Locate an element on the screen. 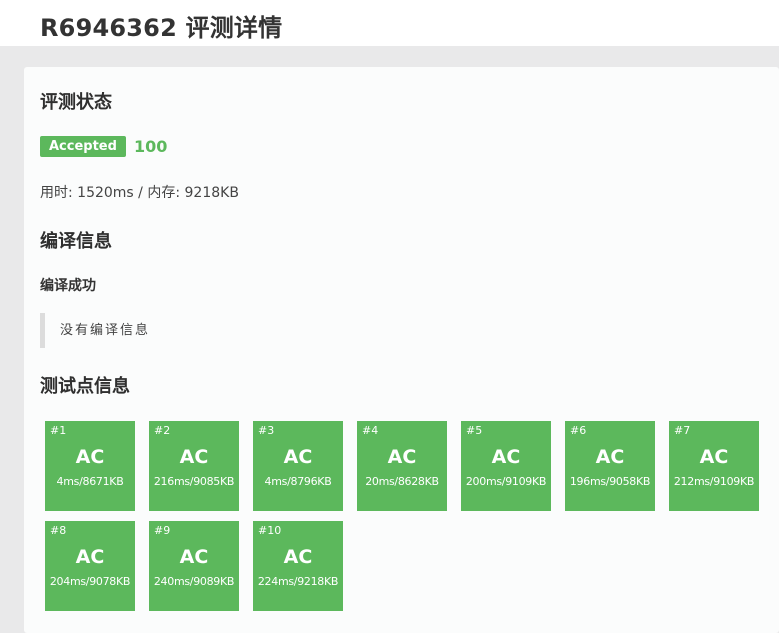  test-case-2: #2 AC 216ms/9085KB is located at coordinates (194, 466).